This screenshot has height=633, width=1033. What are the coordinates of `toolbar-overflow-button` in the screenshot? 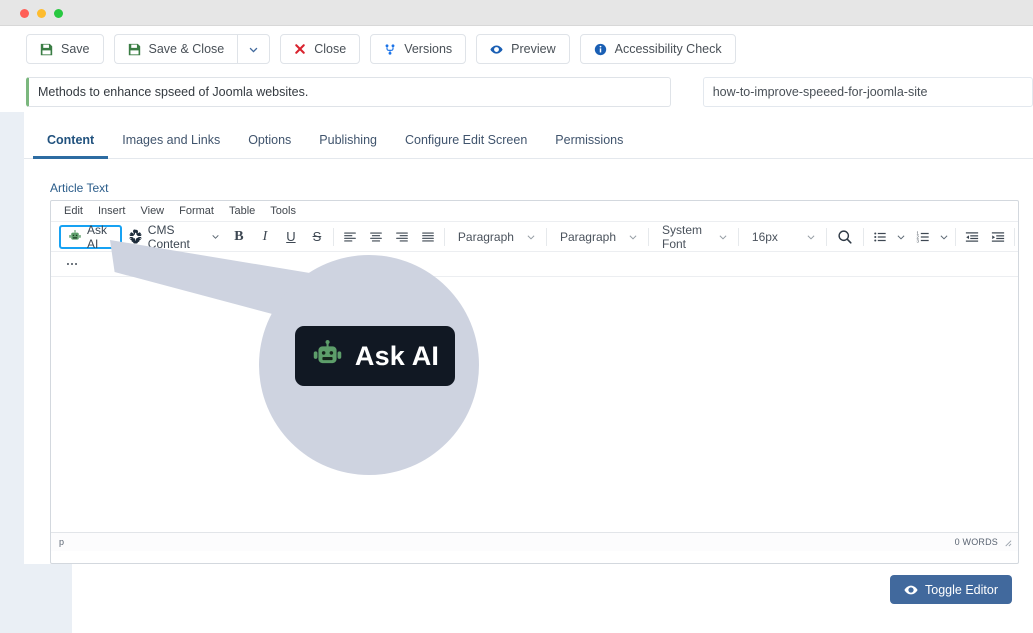 It's located at (72, 264).